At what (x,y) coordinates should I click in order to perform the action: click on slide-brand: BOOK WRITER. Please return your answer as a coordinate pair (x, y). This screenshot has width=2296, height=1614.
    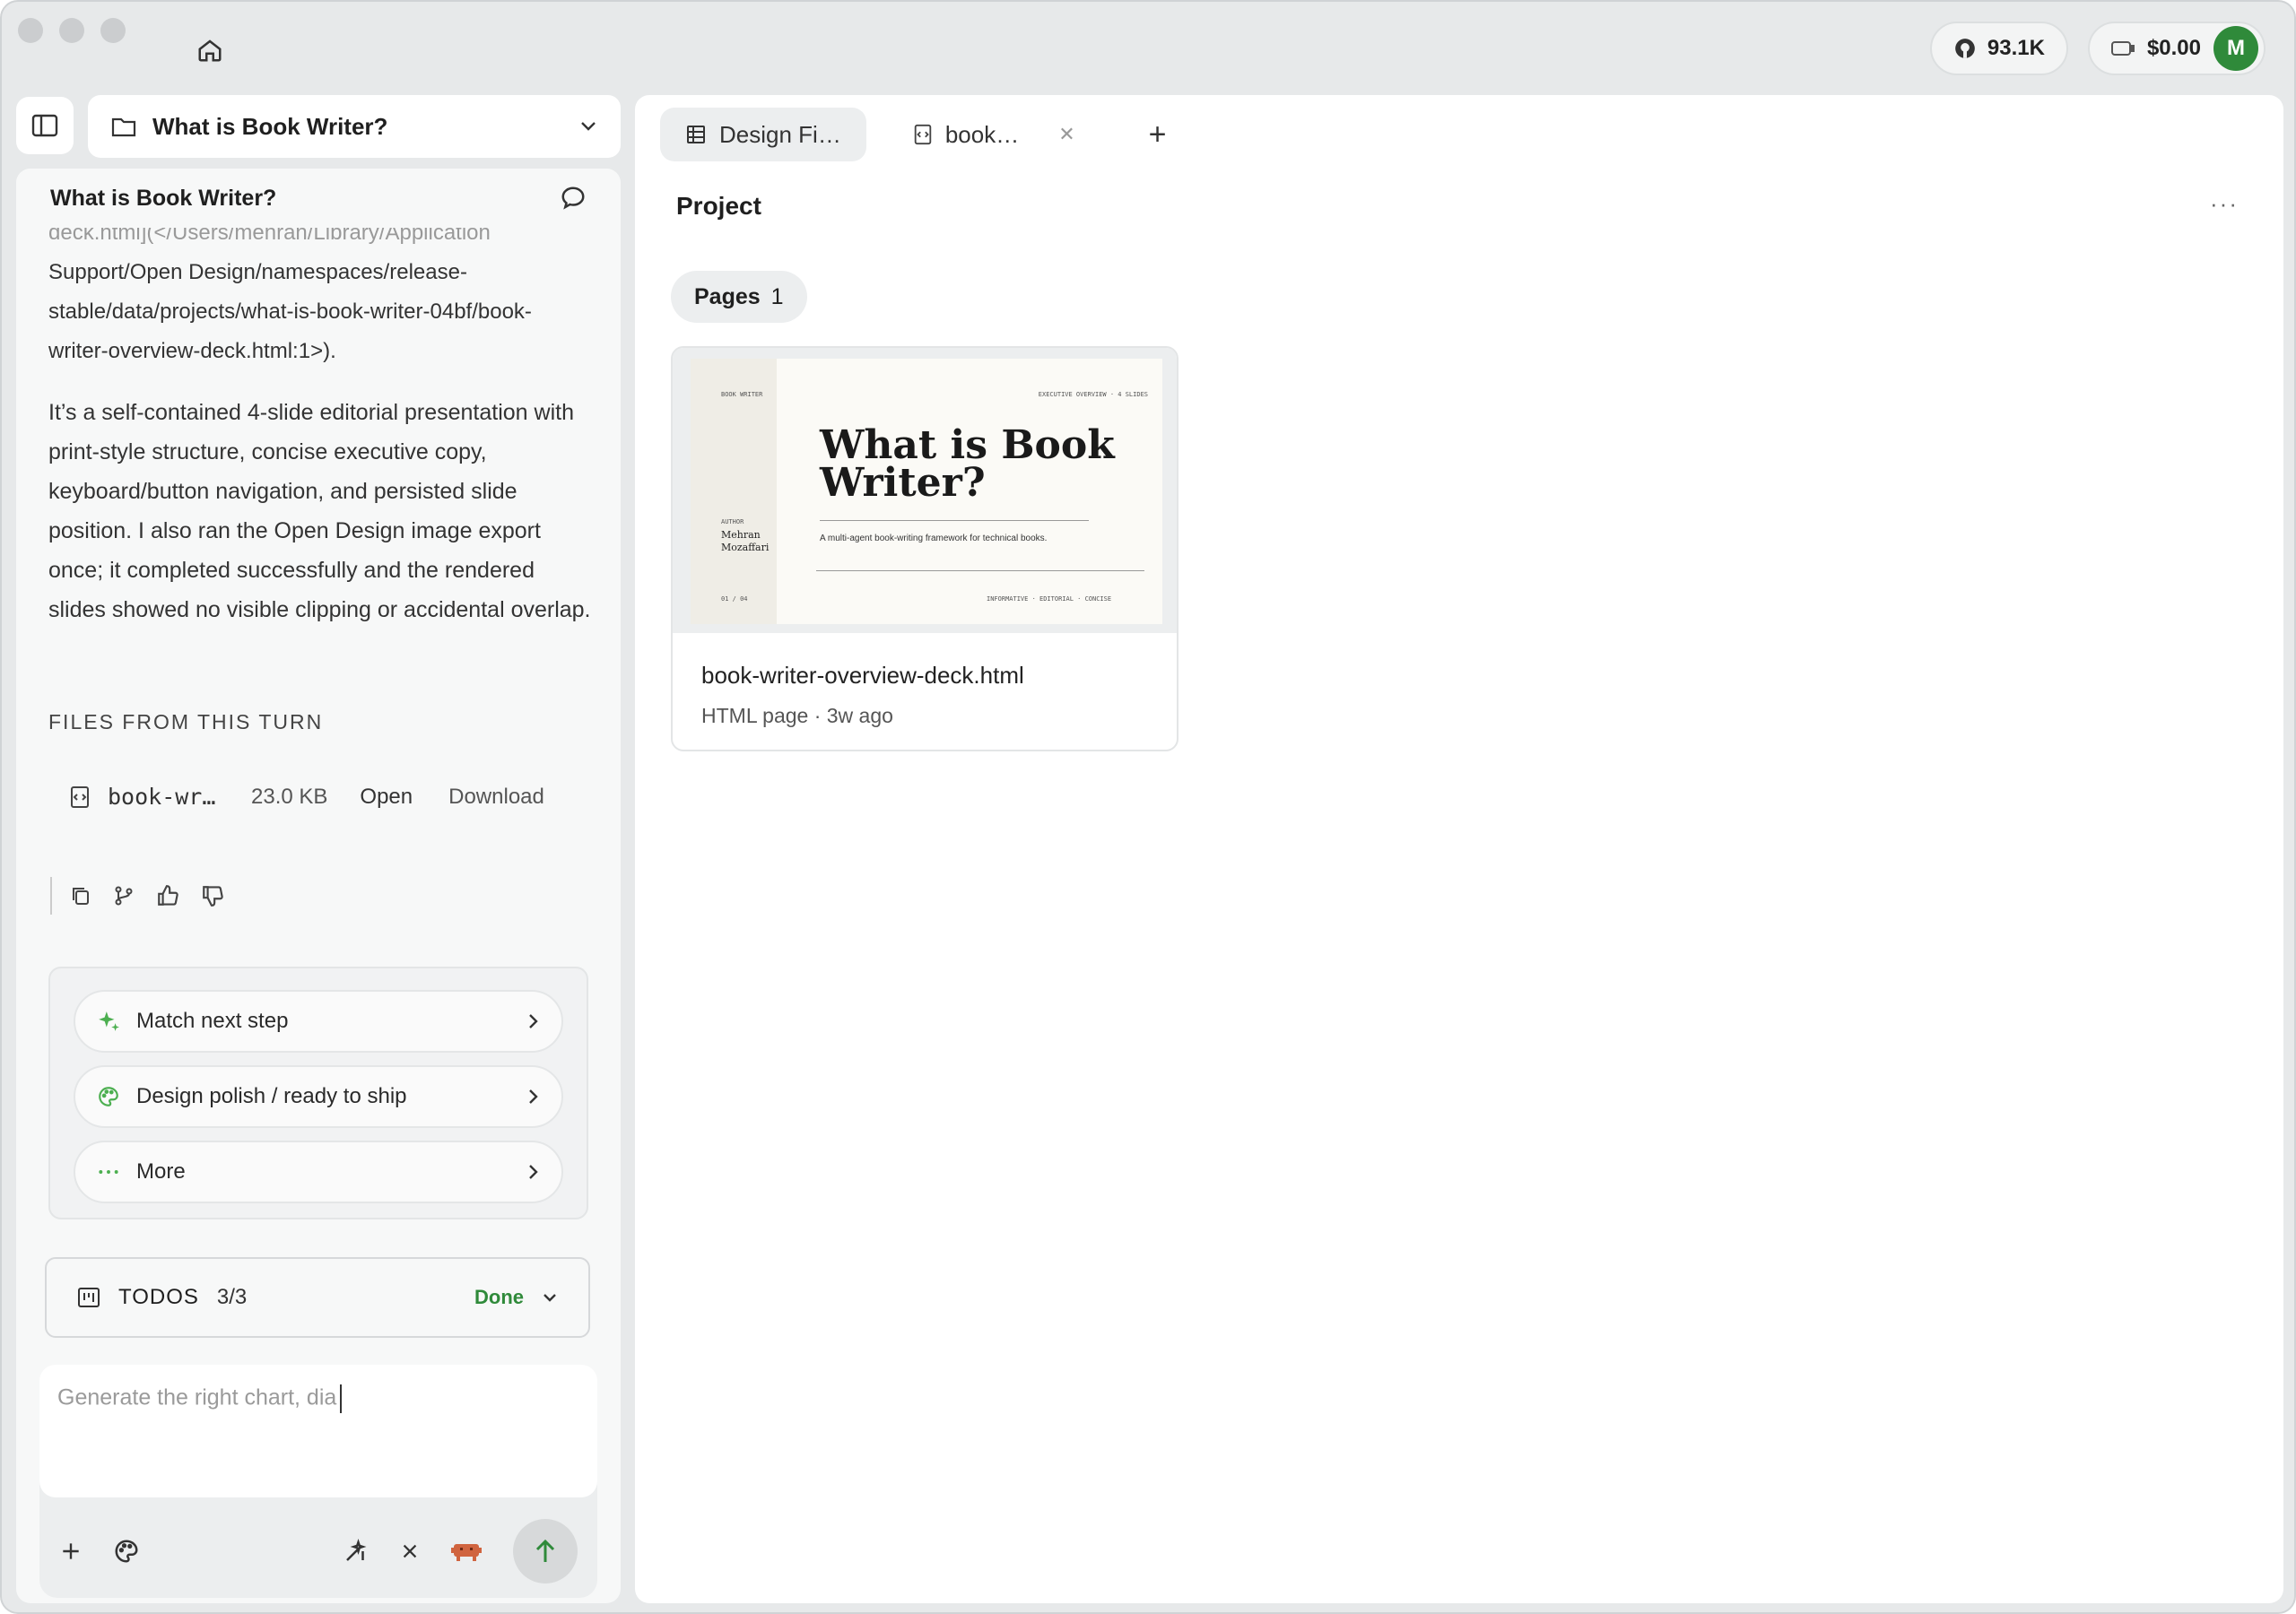
    Looking at the image, I should click on (742, 394).